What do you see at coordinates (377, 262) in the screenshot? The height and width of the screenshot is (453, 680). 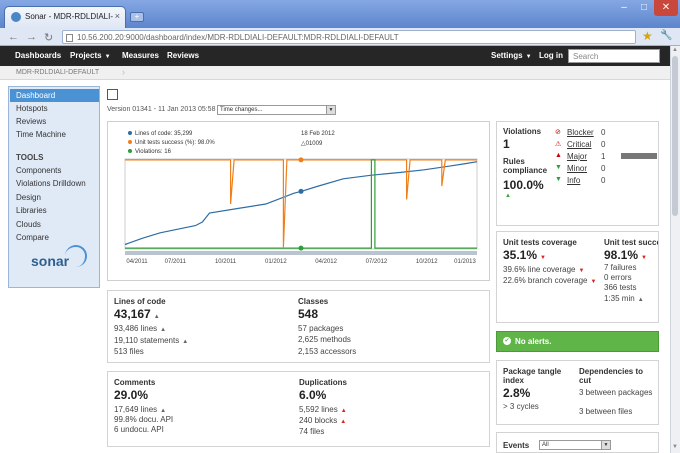 I see `x-tick-label: 07/2012` at bounding box center [377, 262].